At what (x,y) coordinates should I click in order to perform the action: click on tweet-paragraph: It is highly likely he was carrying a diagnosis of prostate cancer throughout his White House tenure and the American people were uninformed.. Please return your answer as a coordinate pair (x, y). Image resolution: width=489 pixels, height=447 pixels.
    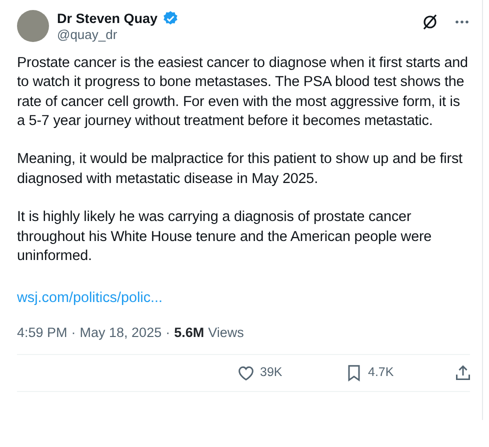
    Looking at the image, I should click on (225, 237).